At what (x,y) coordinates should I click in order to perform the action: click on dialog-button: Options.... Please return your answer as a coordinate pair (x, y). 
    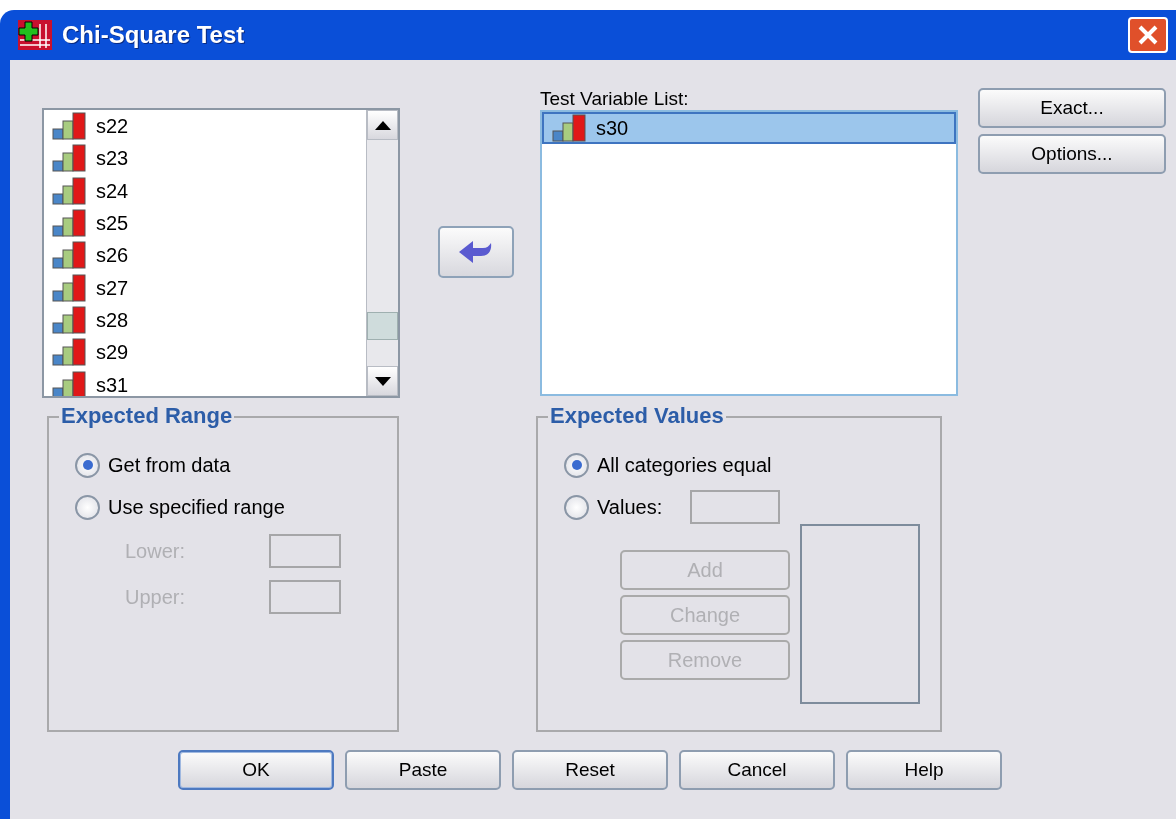
    Looking at the image, I should click on (1072, 154).